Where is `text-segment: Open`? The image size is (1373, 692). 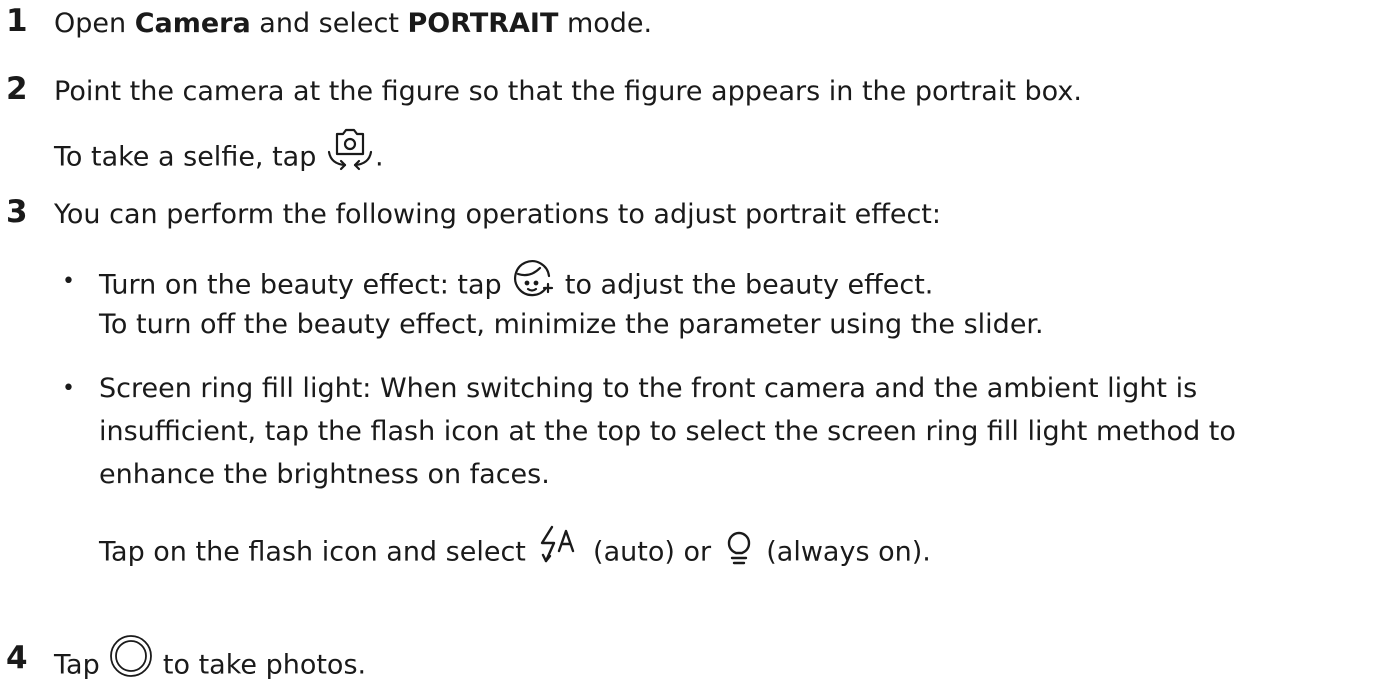 text-segment: Open is located at coordinates (94, 23).